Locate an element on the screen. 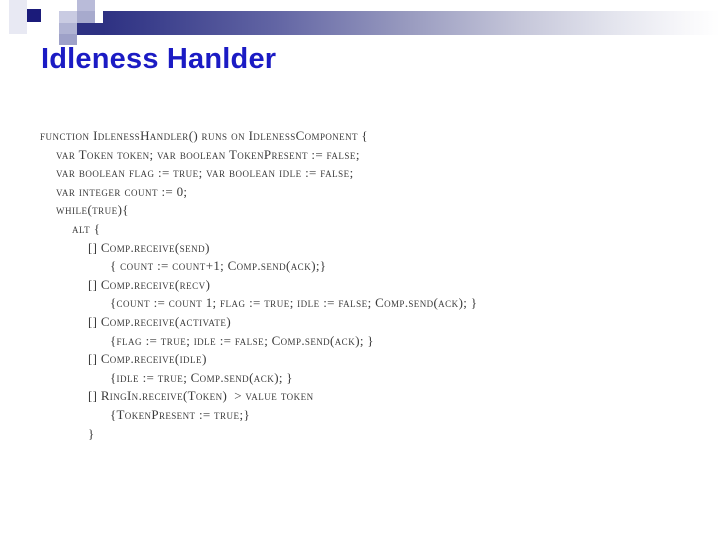  code-line: ALT { is located at coordinates (86, 228).